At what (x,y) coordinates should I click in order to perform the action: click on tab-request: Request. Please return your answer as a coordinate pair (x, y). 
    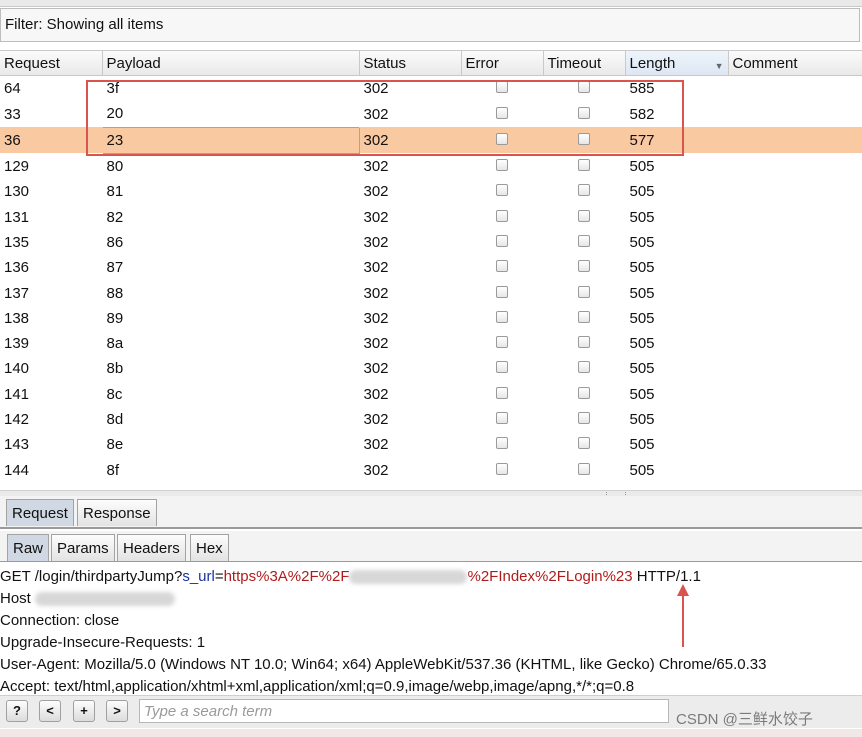
    Looking at the image, I should click on (40, 512).